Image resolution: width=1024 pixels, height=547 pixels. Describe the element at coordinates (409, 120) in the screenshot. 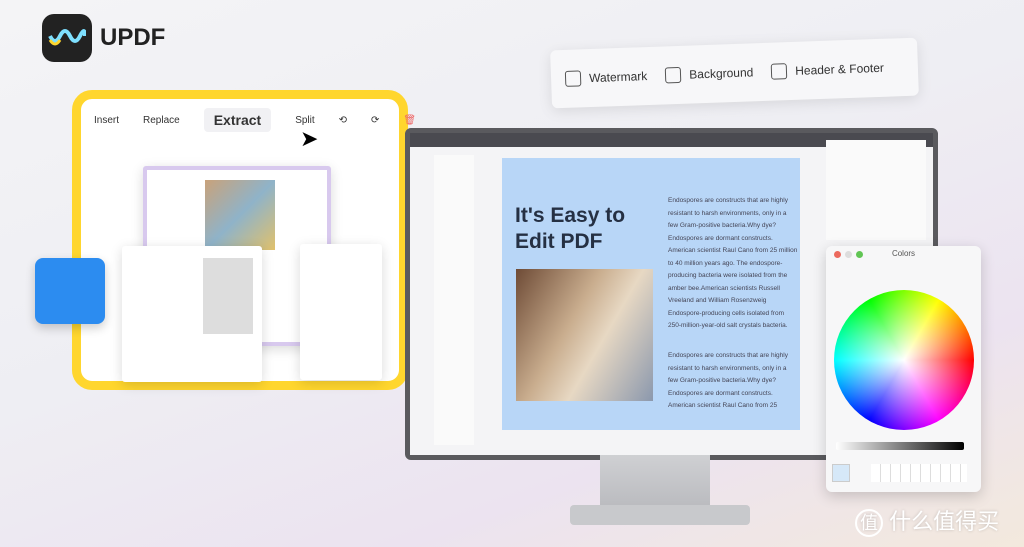

I see `delete-icon: 🗑` at that location.